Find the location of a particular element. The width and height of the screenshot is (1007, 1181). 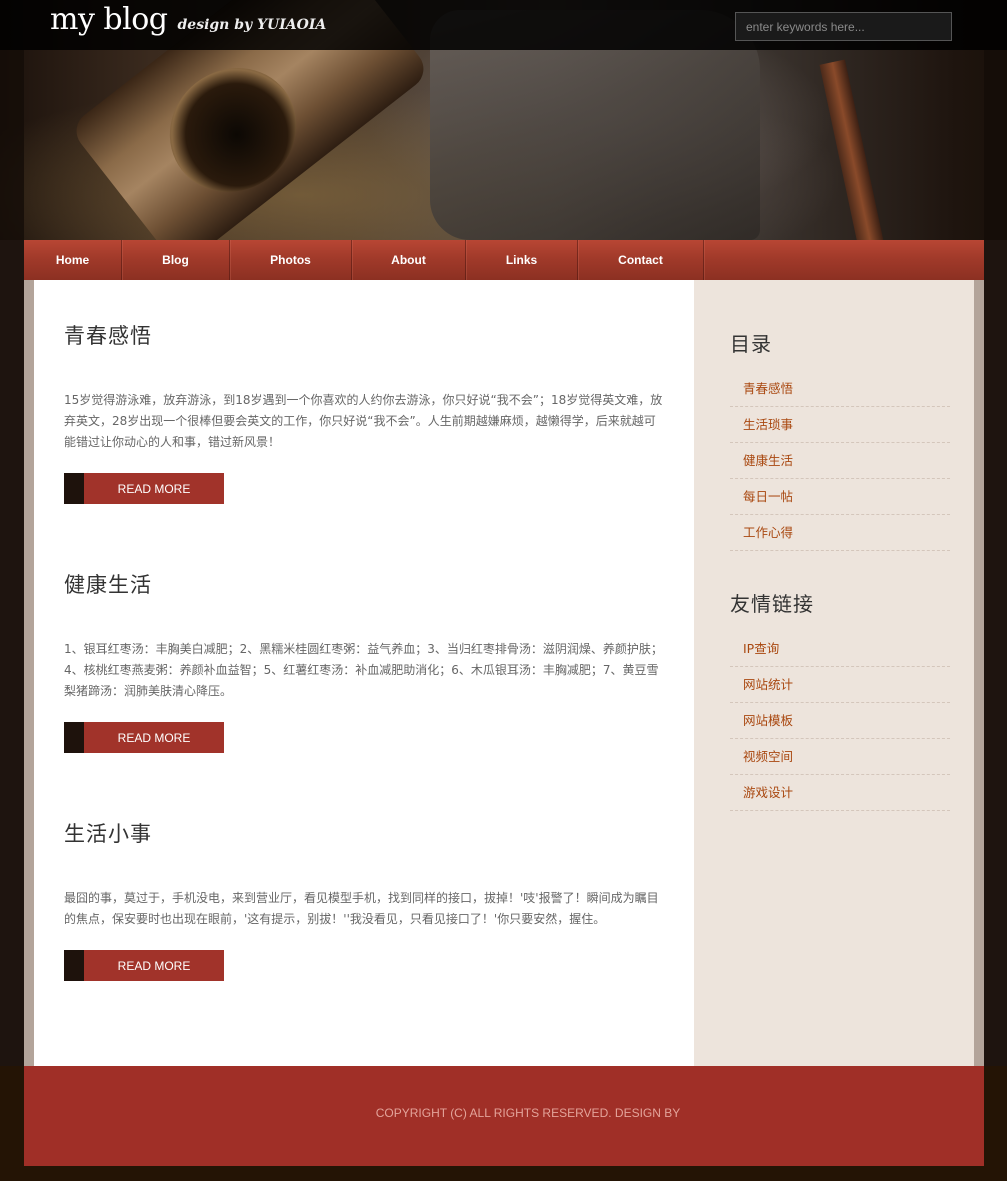

site-logo: my blog design by YUIAOIA is located at coordinates (188, 19).